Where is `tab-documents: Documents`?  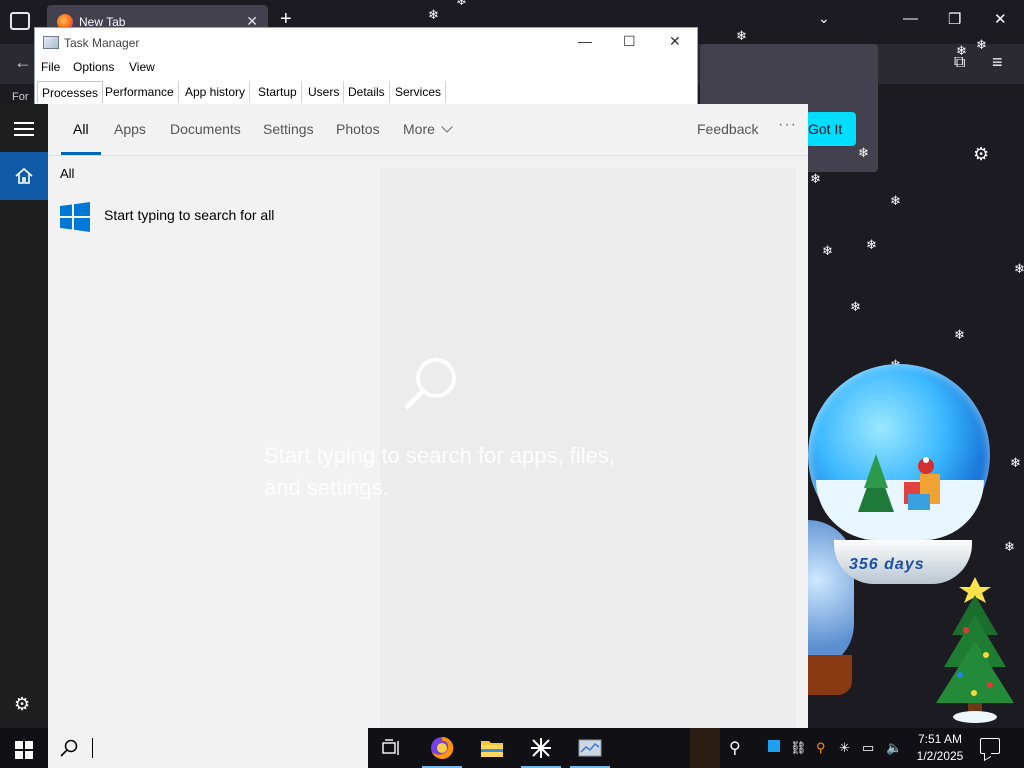 tab-documents: Documents is located at coordinates (205, 129).